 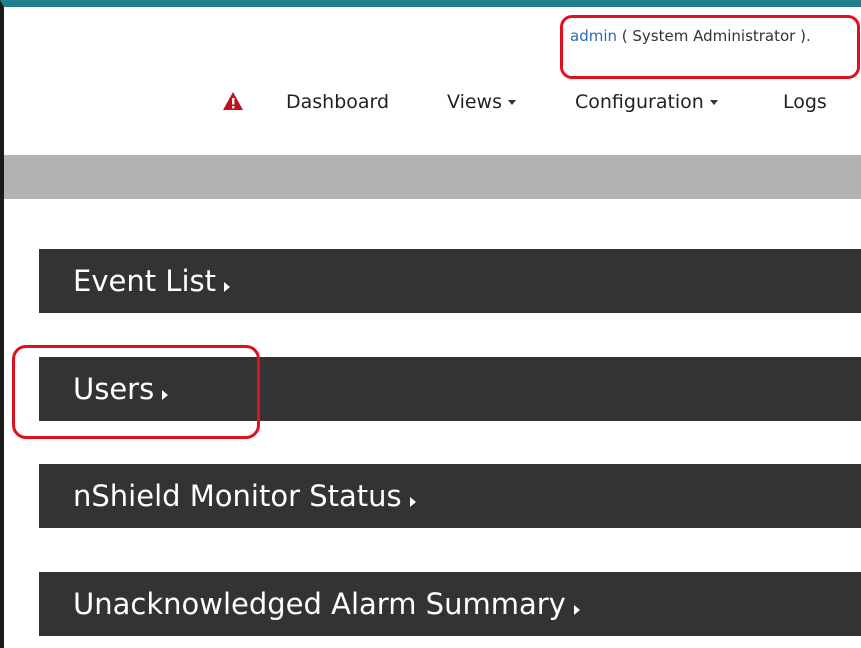 I want to click on nav-configuration: Configuration, so click(x=646, y=102).